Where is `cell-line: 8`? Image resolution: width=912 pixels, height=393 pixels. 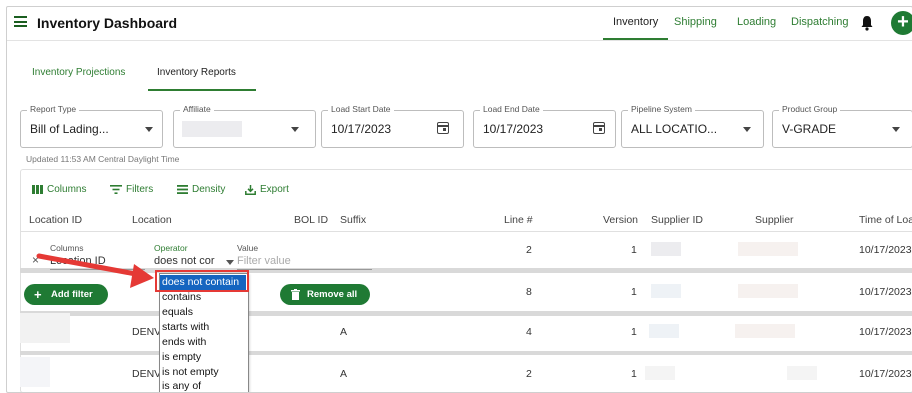 cell-line: 8 is located at coordinates (529, 292).